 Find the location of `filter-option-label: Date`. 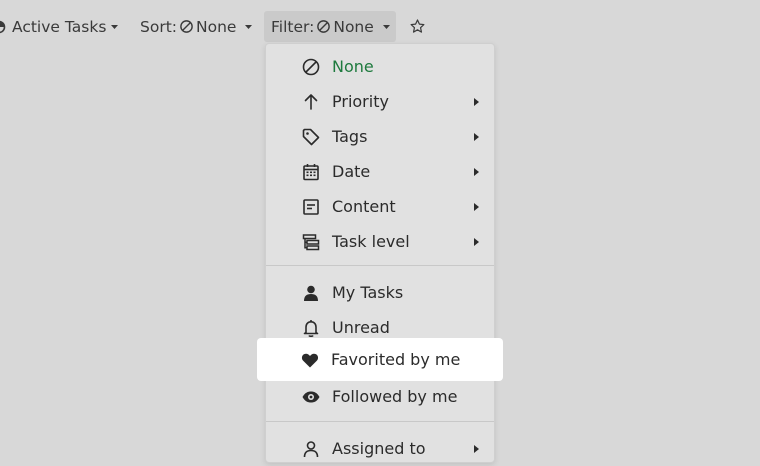

filter-option-label: Date is located at coordinates (351, 171).